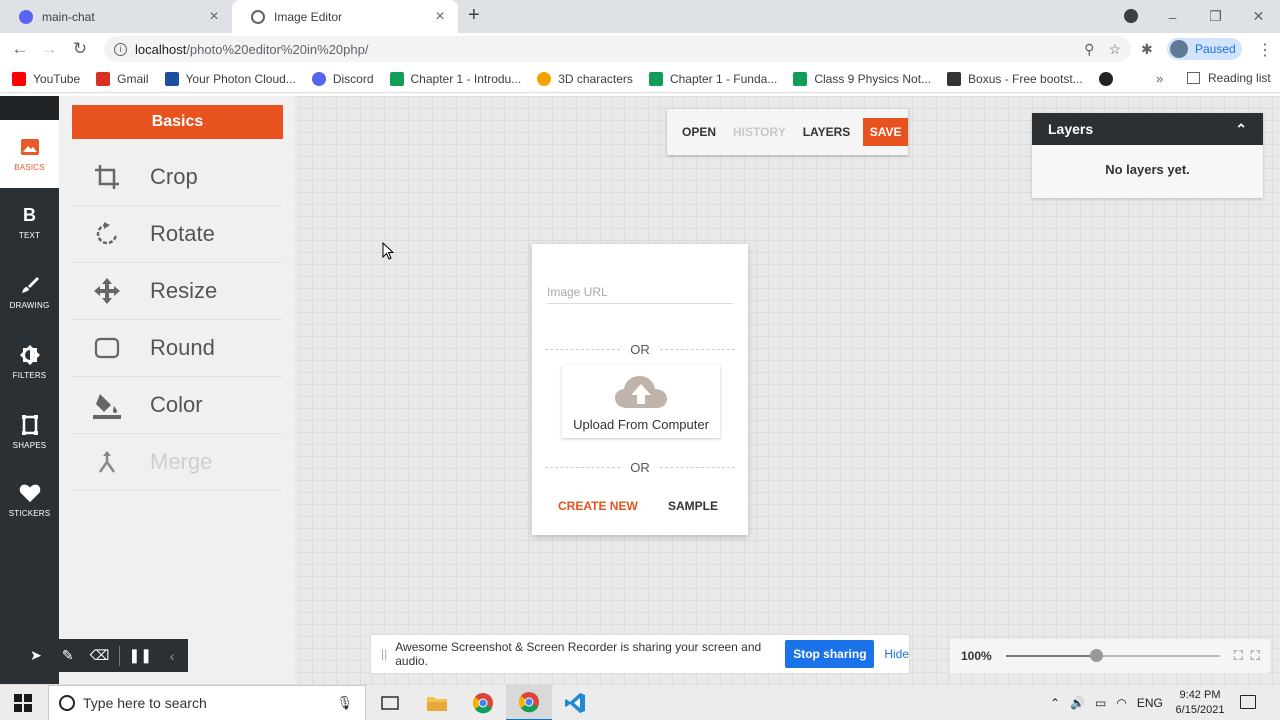  What do you see at coordinates (598, 506) in the screenshot?
I see `create-new-button: CREATE NEW` at bounding box center [598, 506].